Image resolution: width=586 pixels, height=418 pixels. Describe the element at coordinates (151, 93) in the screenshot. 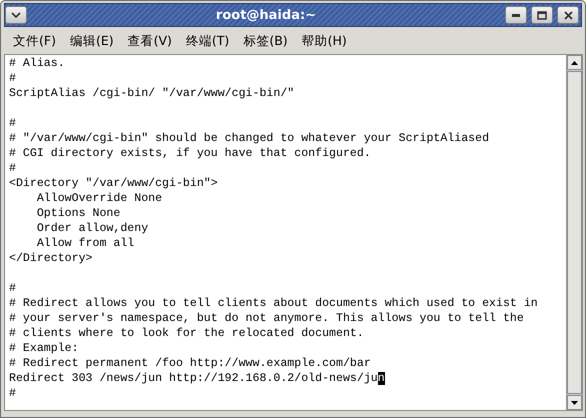

I see `code-line: ScriptAlias /cgi-bin/ "/var/www/cgi-bin/"` at that location.